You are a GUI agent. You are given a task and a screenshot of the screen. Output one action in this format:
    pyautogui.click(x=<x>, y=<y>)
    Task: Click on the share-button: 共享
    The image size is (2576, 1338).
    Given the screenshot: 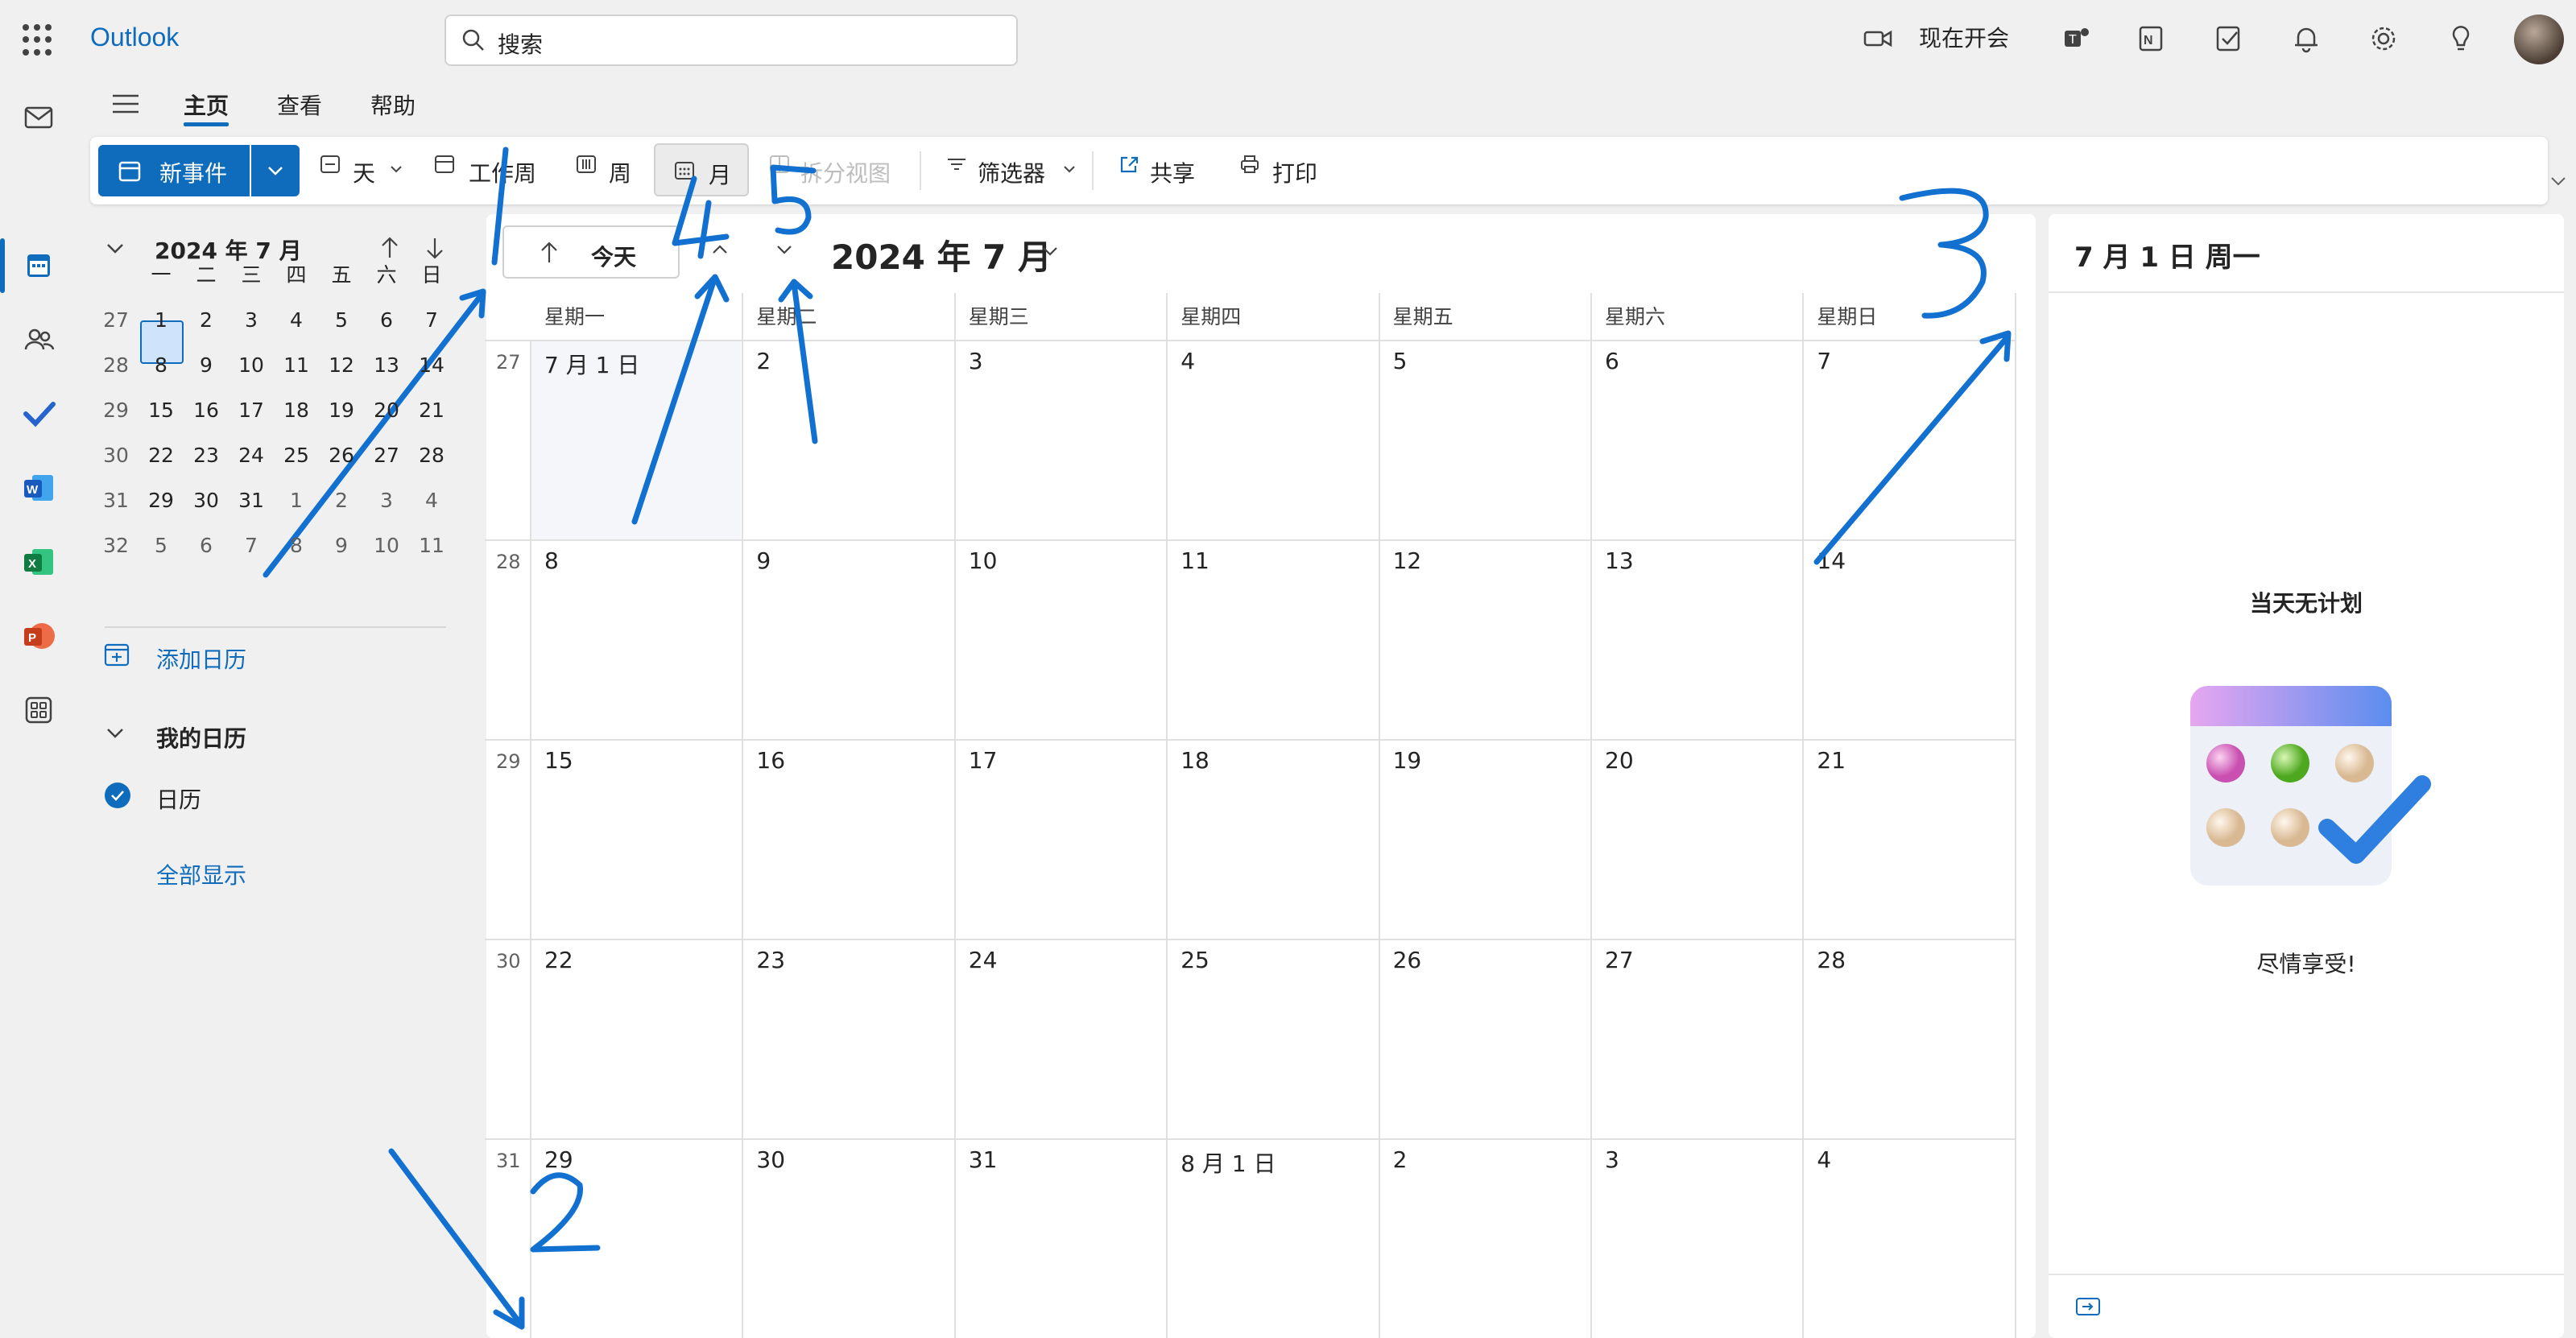 What is the action you would take?
    pyautogui.click(x=1160, y=171)
    